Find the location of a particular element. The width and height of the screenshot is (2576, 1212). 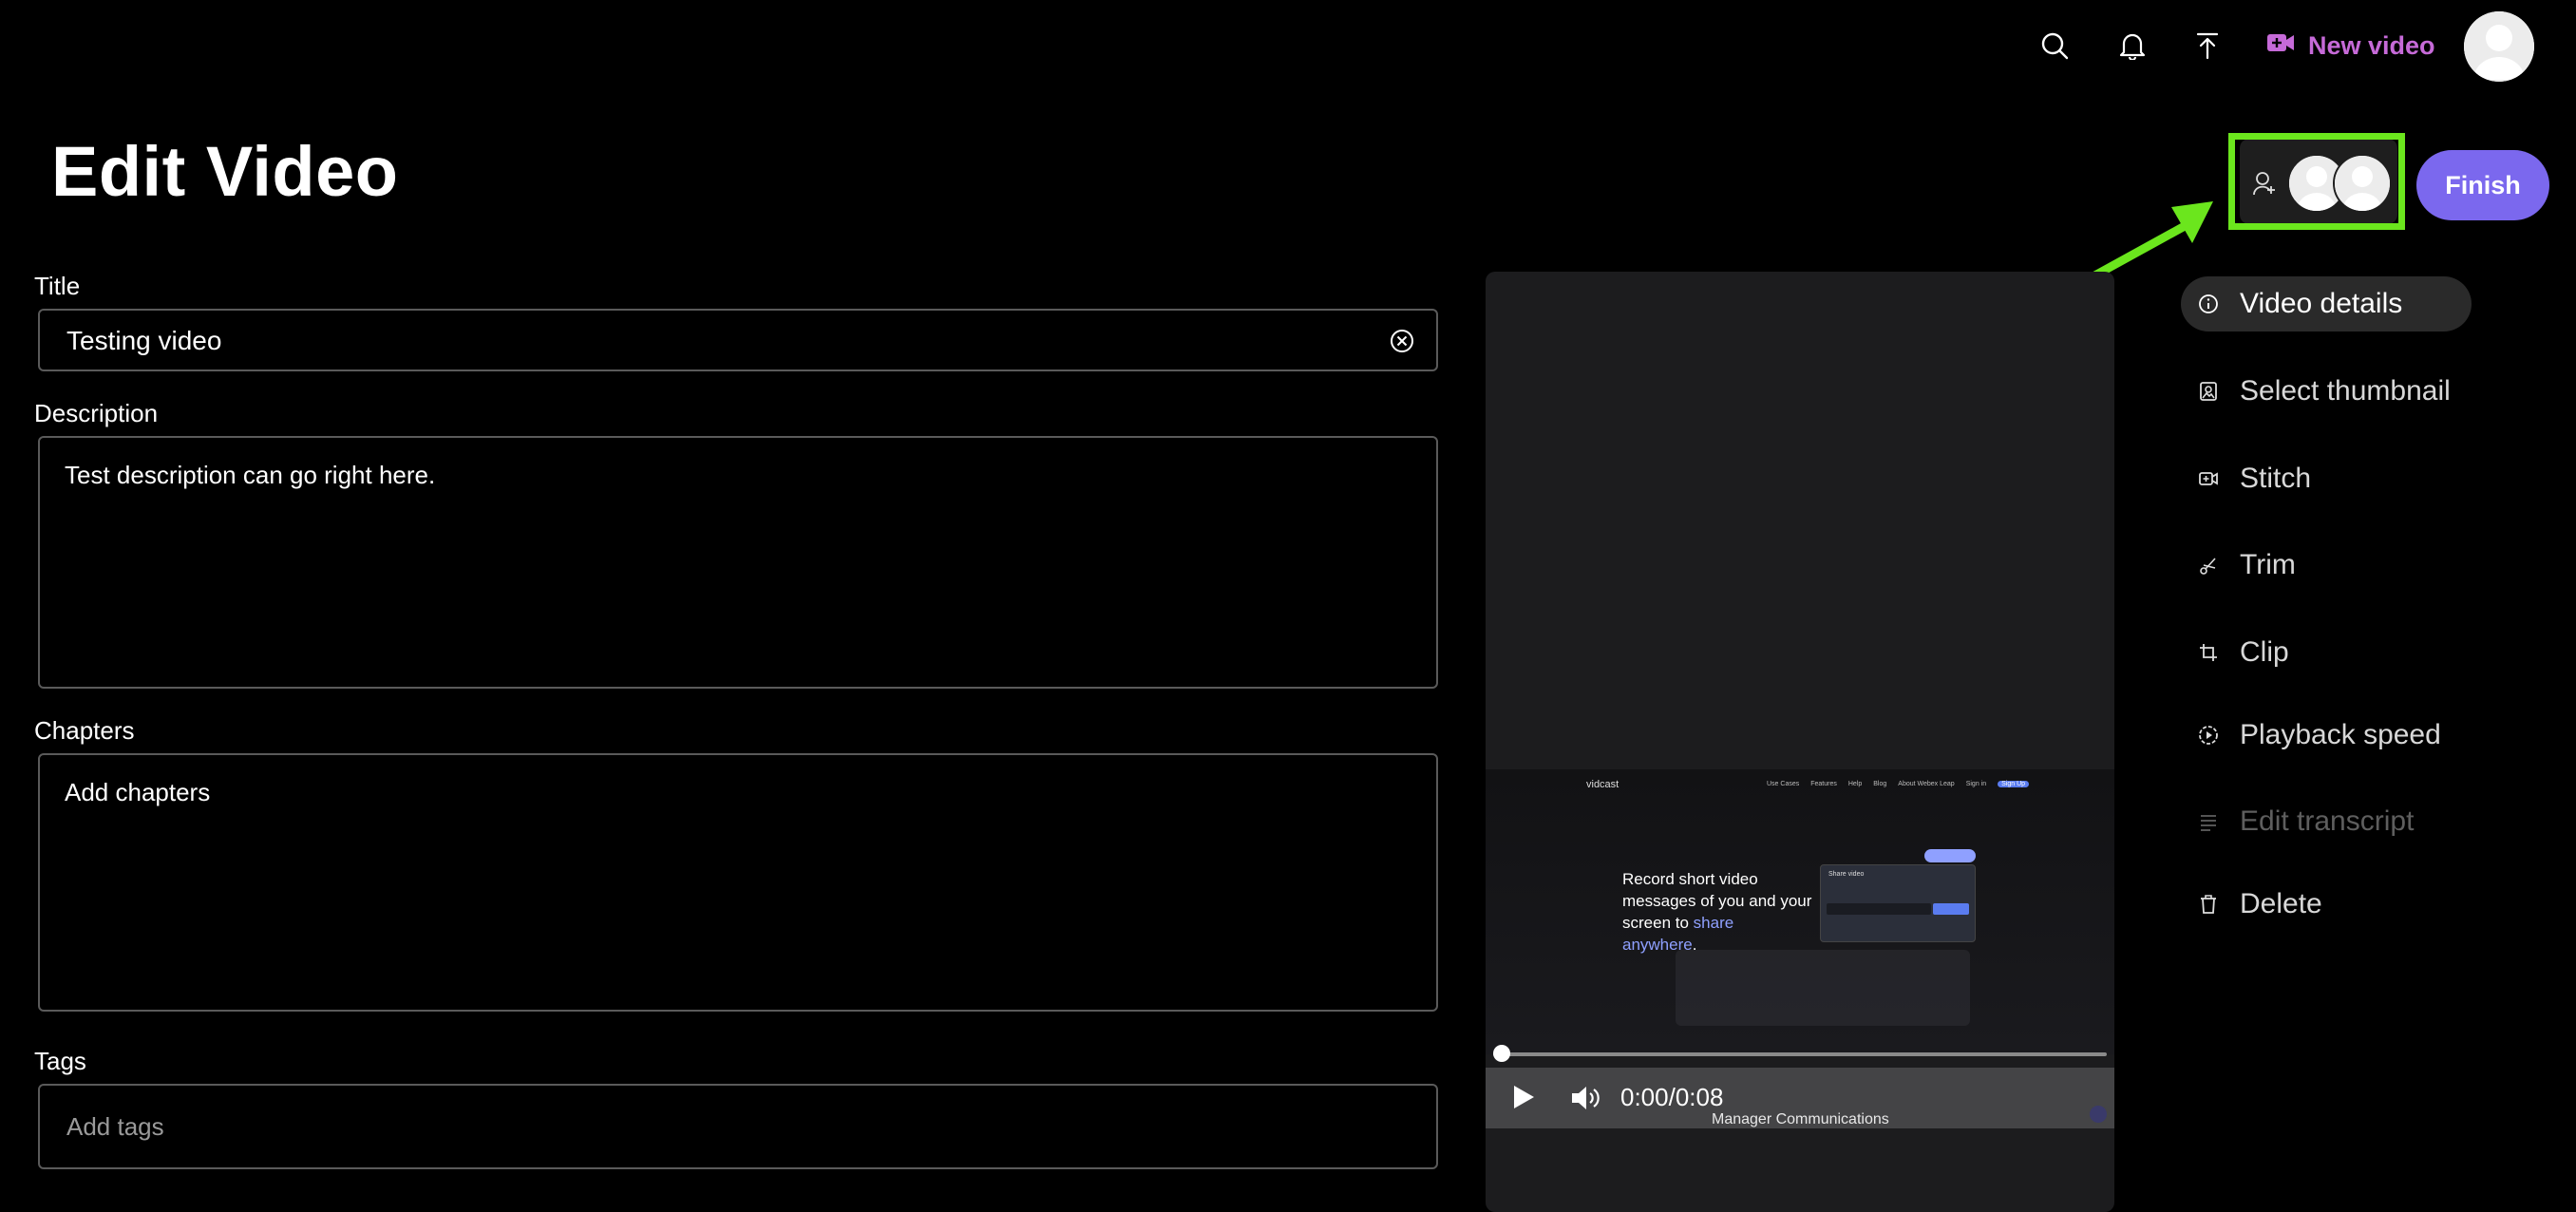

new-video-label: New video is located at coordinates (2371, 45).